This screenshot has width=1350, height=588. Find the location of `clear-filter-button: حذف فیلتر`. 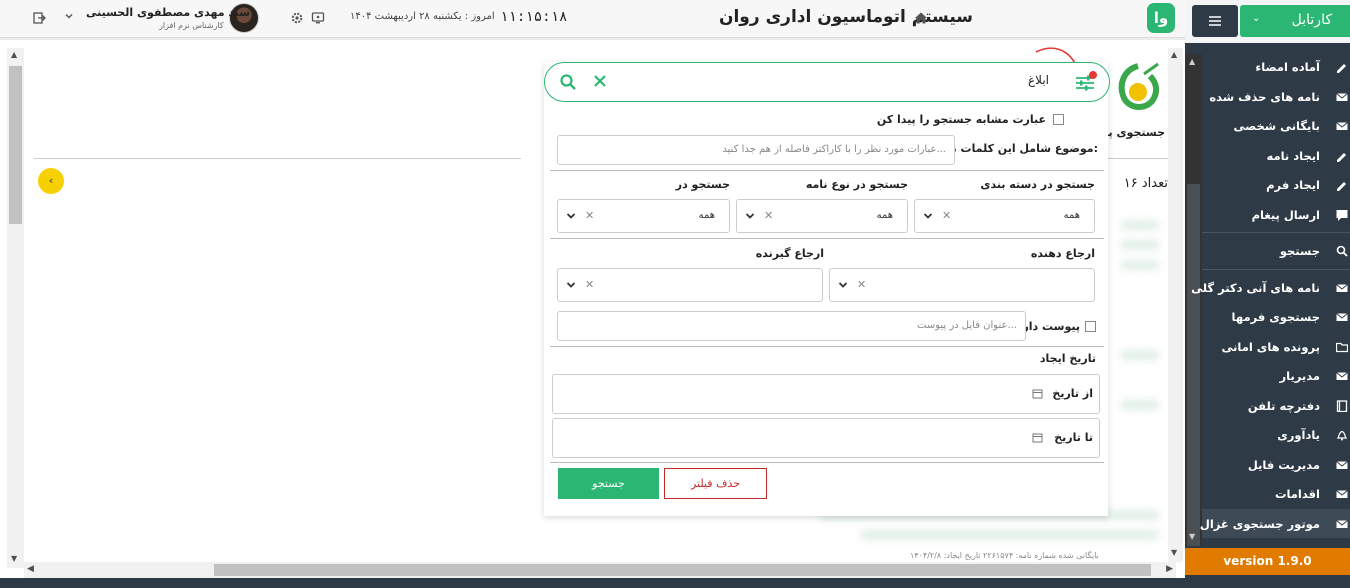

clear-filter-button: حذف فیلتر is located at coordinates (715, 483).